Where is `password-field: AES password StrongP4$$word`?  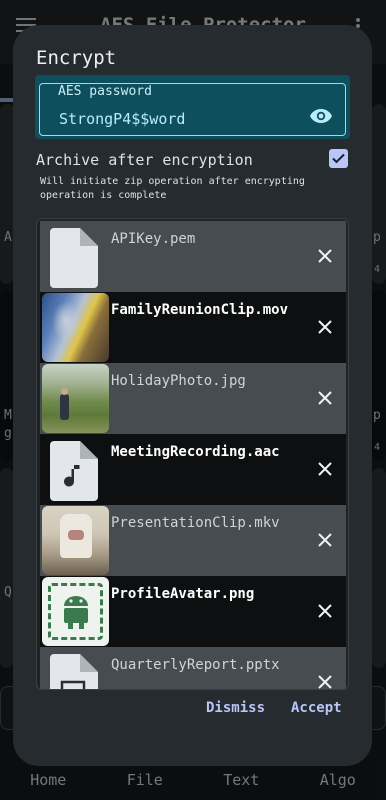 password-field: AES password StrongP4$$word is located at coordinates (192, 107).